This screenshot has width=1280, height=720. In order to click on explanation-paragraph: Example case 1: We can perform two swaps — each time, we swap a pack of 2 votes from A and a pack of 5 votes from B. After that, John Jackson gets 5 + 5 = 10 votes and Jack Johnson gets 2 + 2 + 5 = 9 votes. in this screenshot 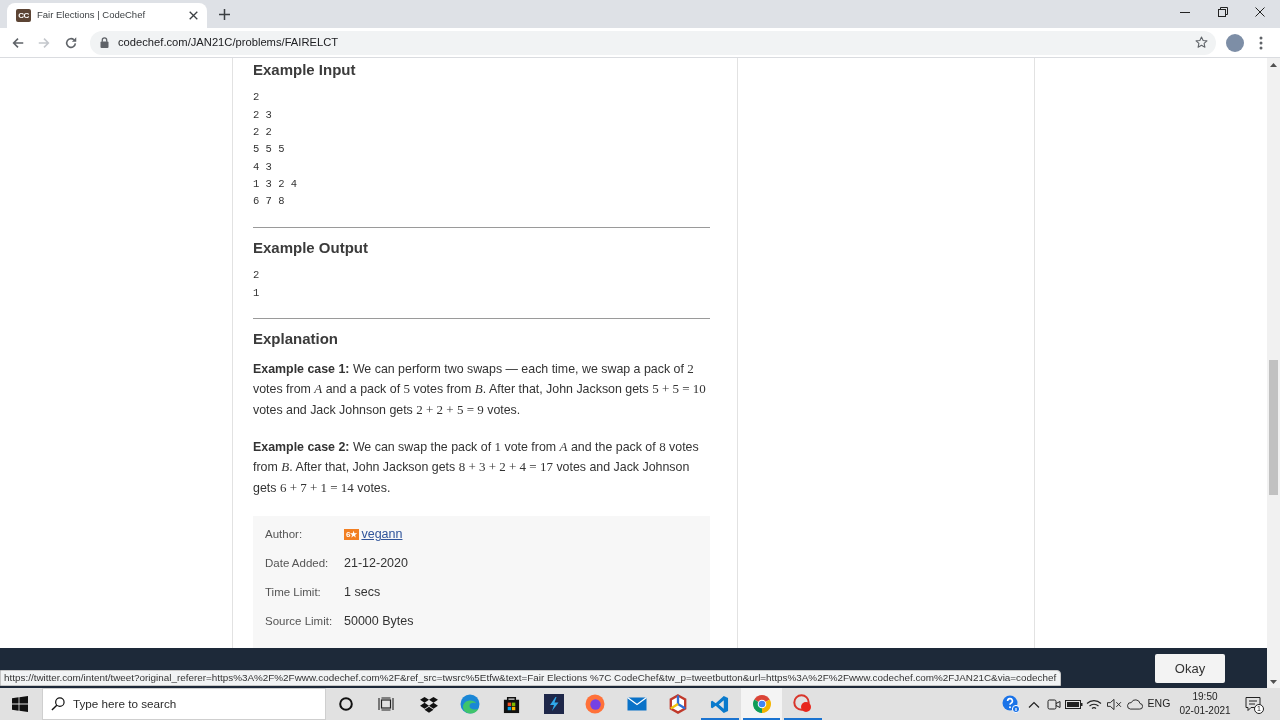, I will do `click(480, 389)`.